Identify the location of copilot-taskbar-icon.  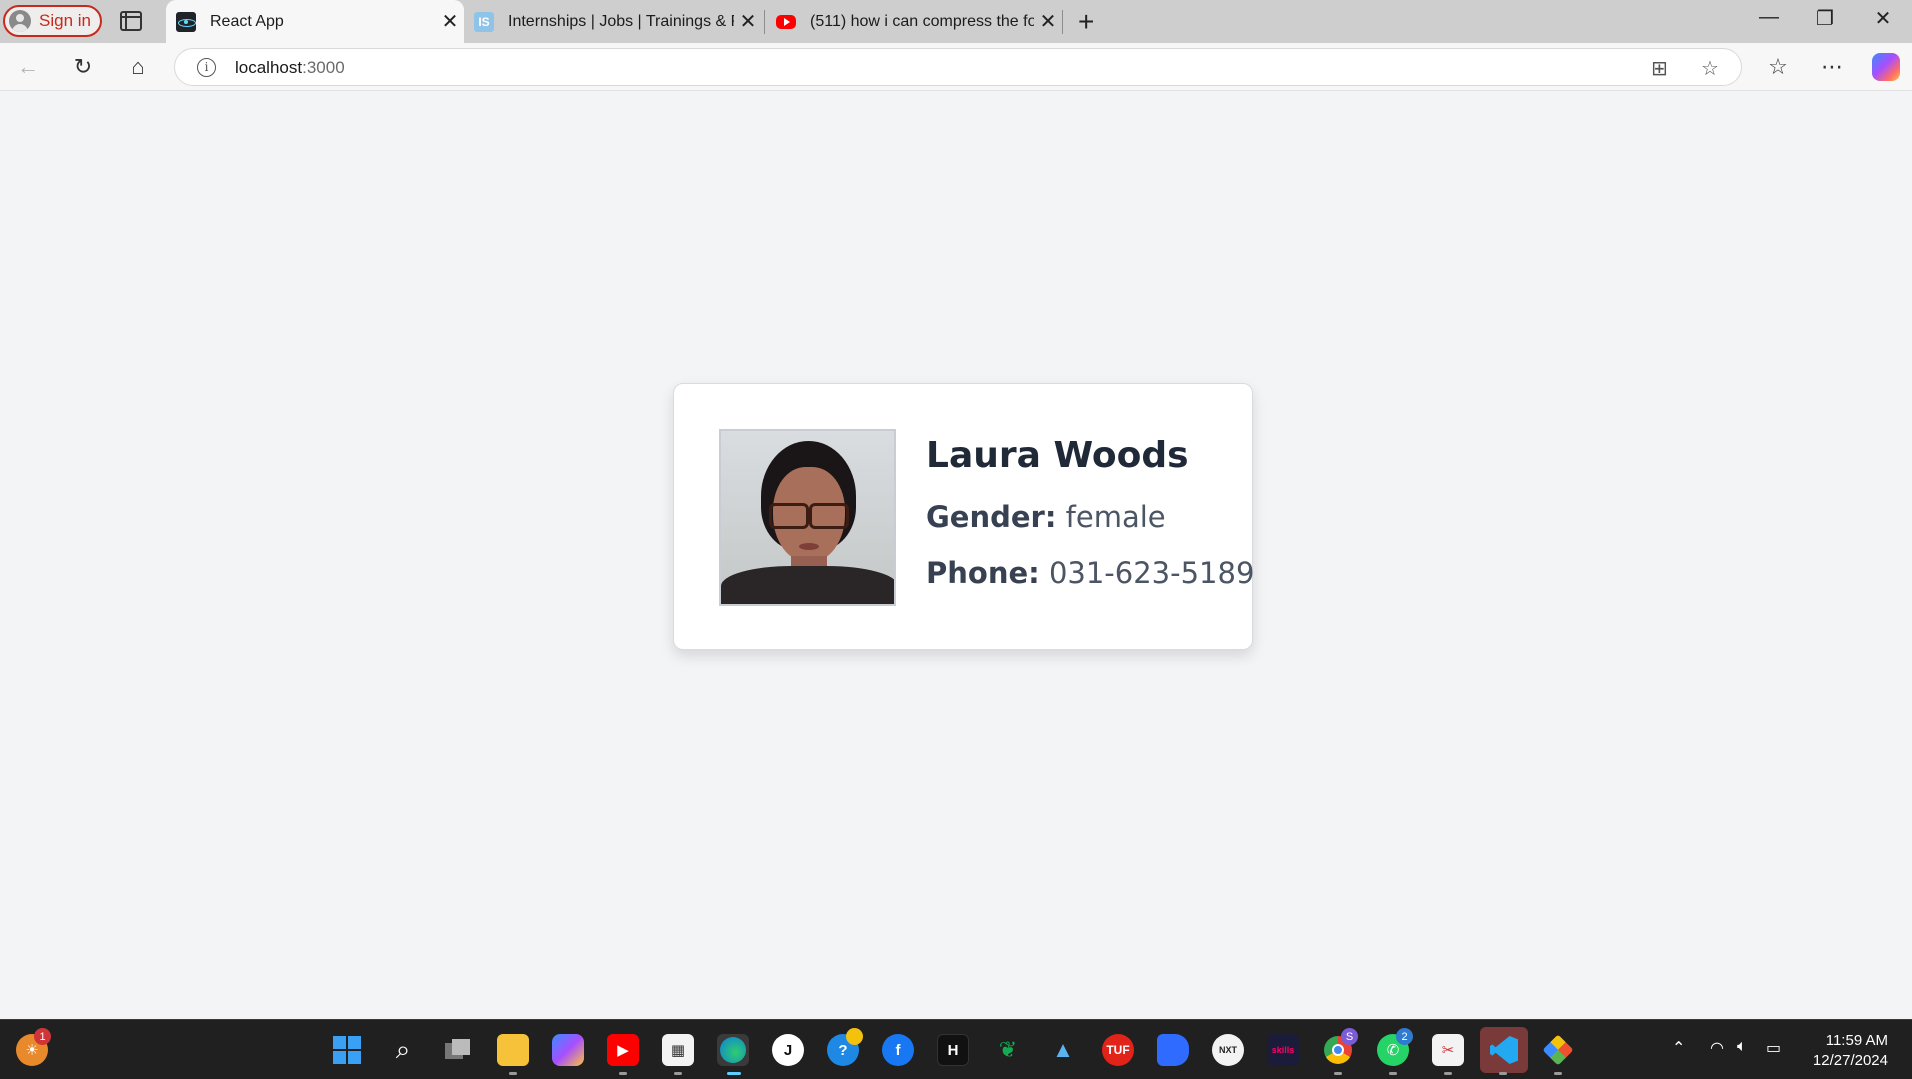
(568, 1050).